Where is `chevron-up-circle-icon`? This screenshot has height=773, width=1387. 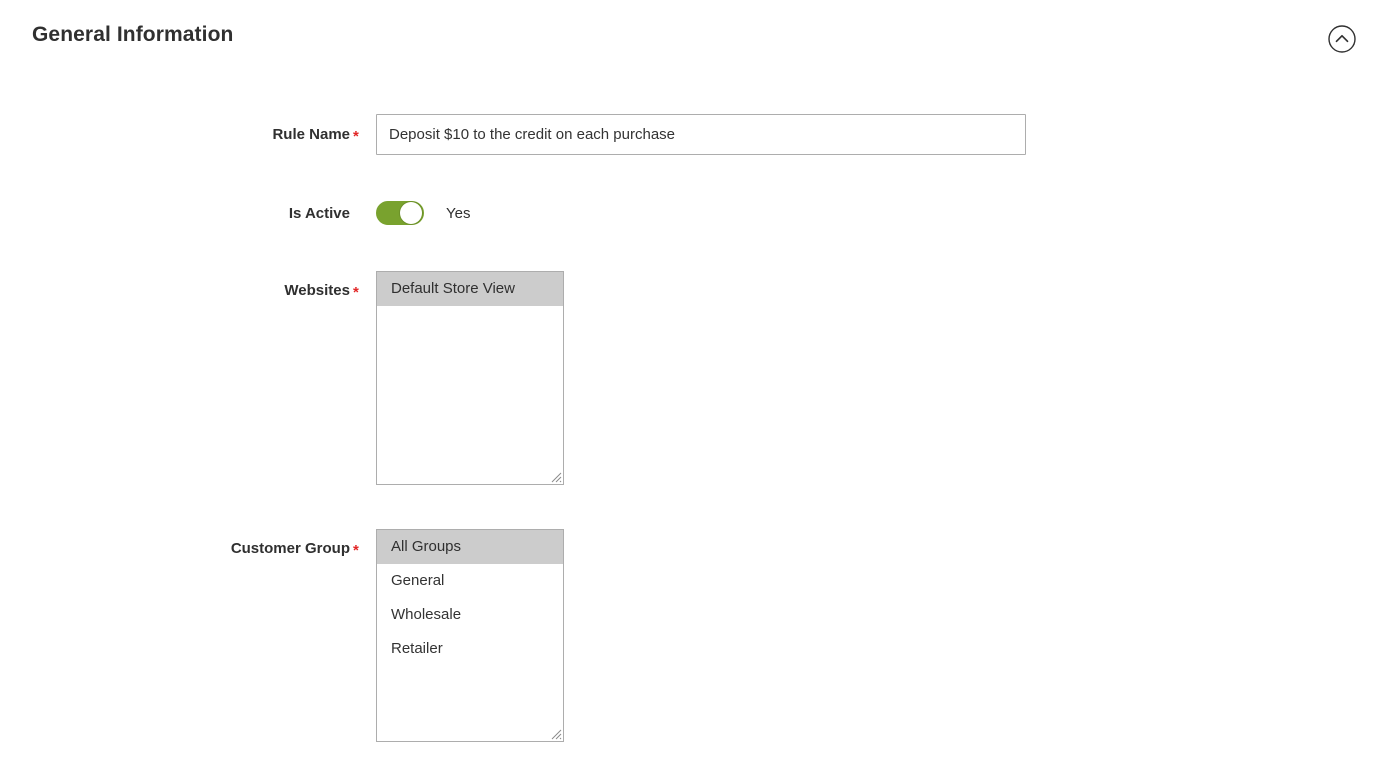
chevron-up-circle-icon is located at coordinates (1342, 39).